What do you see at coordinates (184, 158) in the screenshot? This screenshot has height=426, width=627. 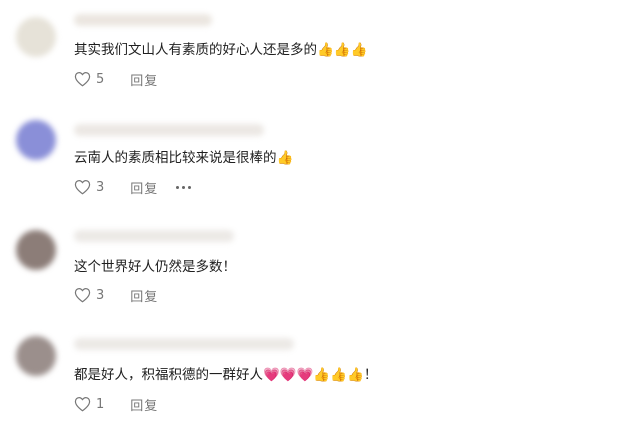 I see `comment-text: 云南人的素质相比较来说是很棒的👍` at bounding box center [184, 158].